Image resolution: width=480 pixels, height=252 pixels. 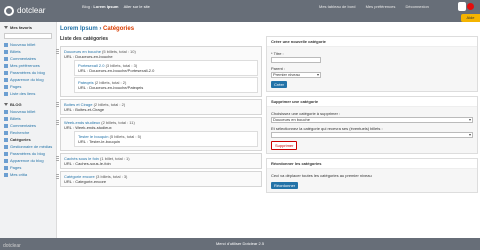 What do you see at coordinates (16, 86) in the screenshot?
I see `sidebar-item-label: Pages` at bounding box center [16, 86].